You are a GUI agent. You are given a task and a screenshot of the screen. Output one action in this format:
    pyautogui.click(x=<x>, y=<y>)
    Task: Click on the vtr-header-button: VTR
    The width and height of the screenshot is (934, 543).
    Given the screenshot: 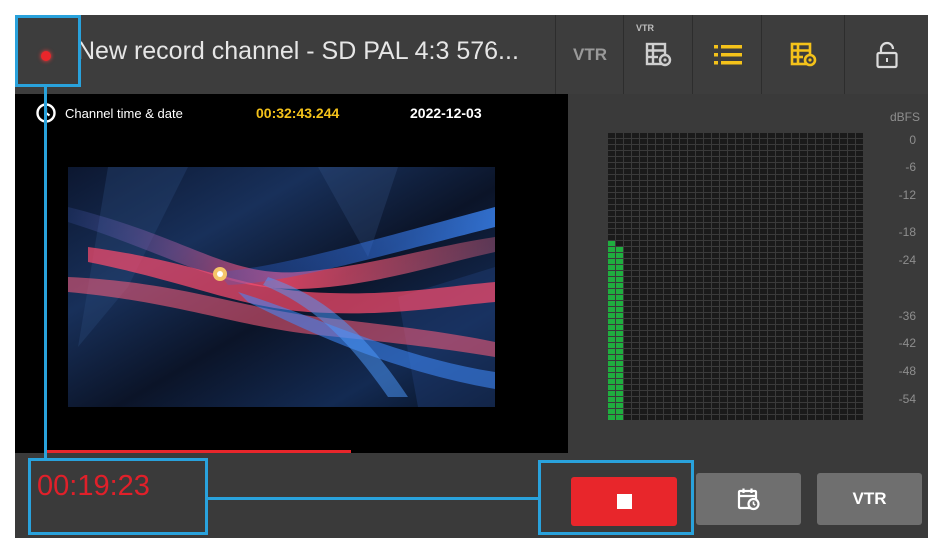 What is the action you would take?
    pyautogui.click(x=589, y=54)
    